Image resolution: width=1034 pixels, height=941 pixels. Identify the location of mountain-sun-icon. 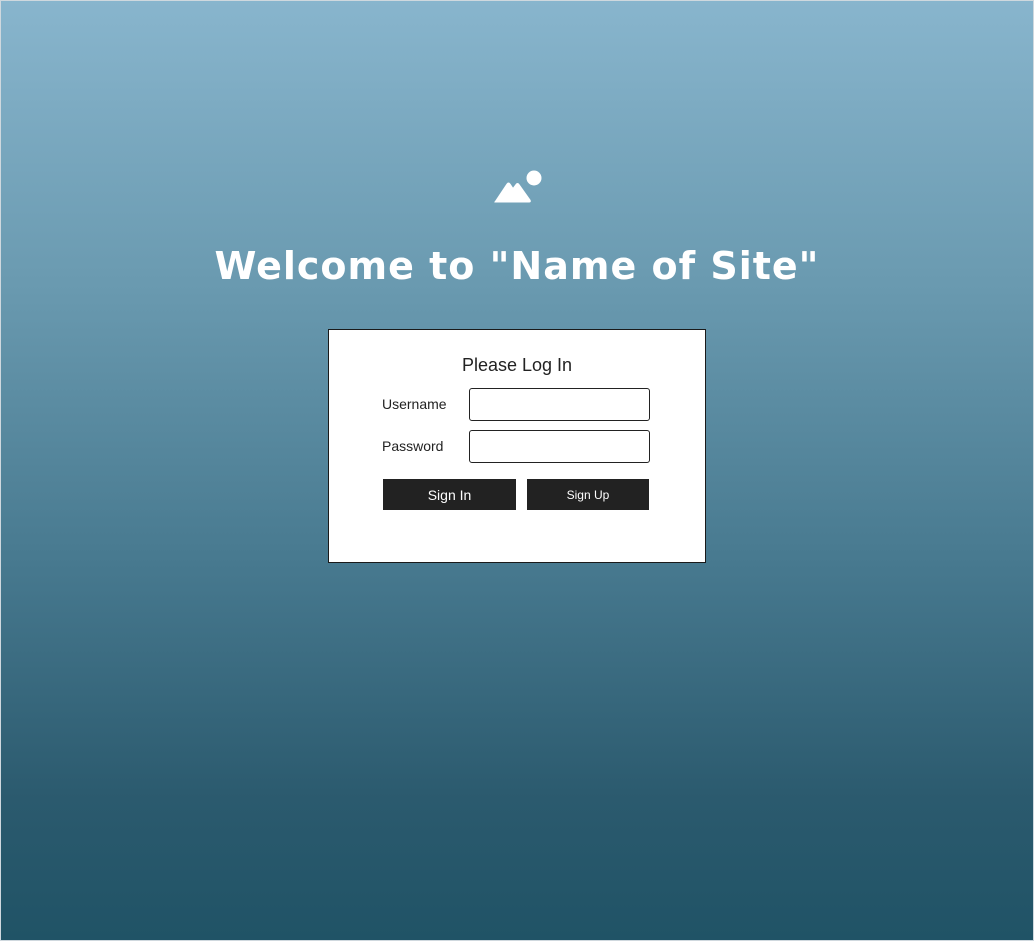
(518, 186).